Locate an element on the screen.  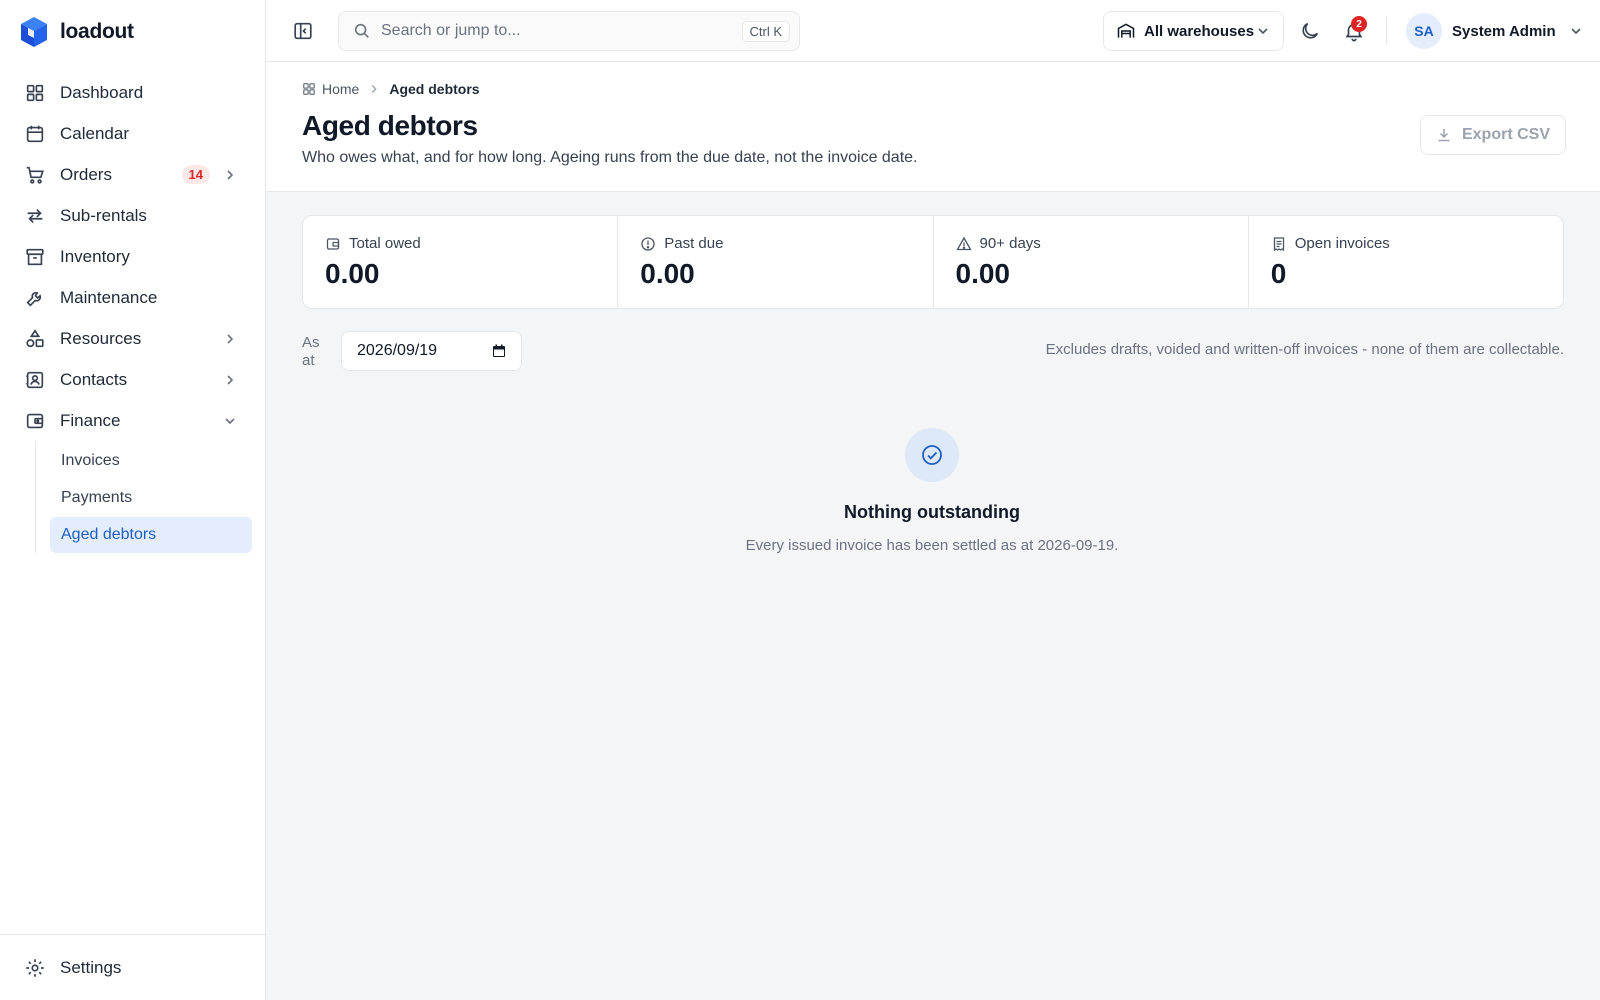
search-shortcut: Ctrl K is located at coordinates (765, 31).